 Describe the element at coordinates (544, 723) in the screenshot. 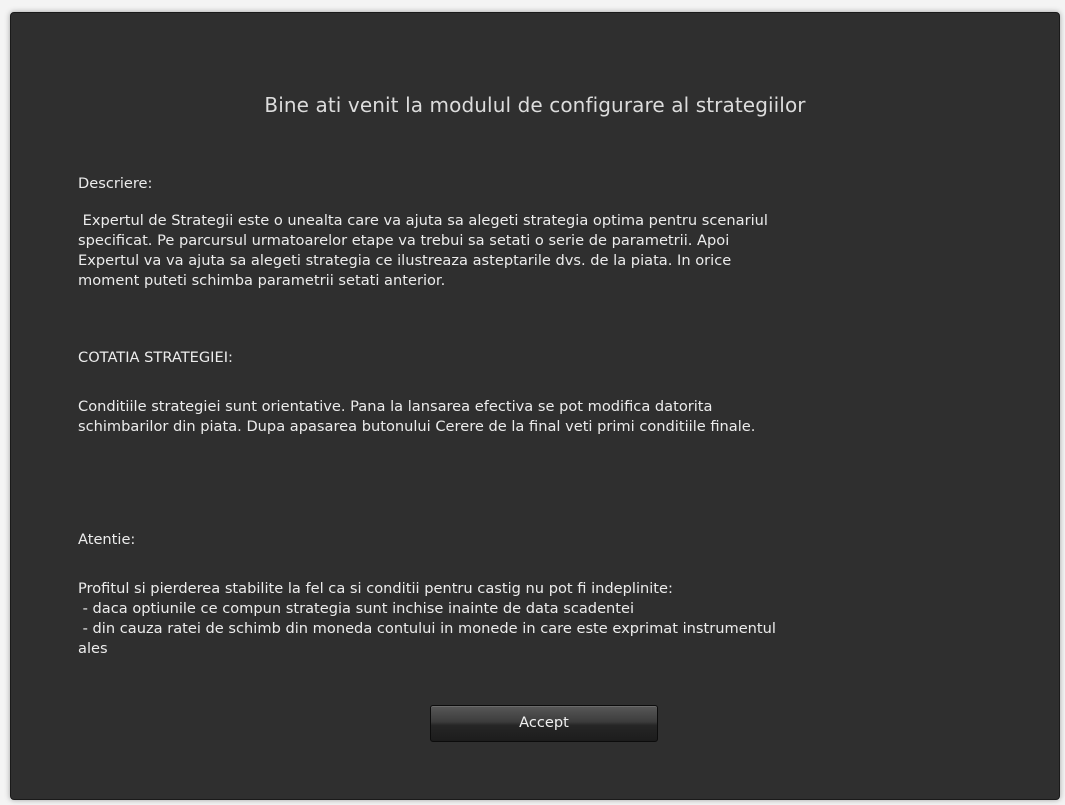

I see `accept-button: Accept` at that location.